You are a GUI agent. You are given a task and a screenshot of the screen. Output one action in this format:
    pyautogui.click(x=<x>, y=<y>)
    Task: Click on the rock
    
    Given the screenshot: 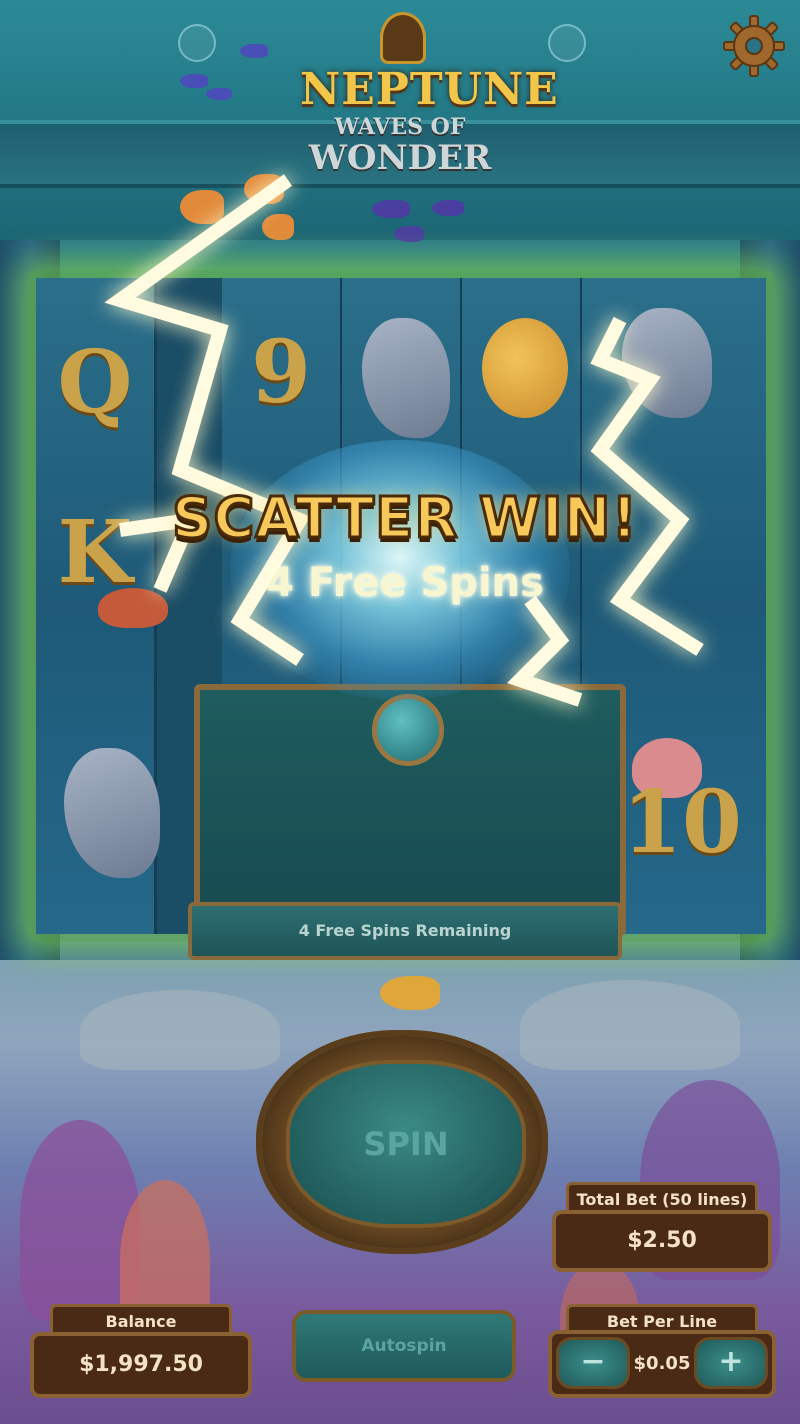 What is the action you would take?
    pyautogui.click(x=180, y=1030)
    